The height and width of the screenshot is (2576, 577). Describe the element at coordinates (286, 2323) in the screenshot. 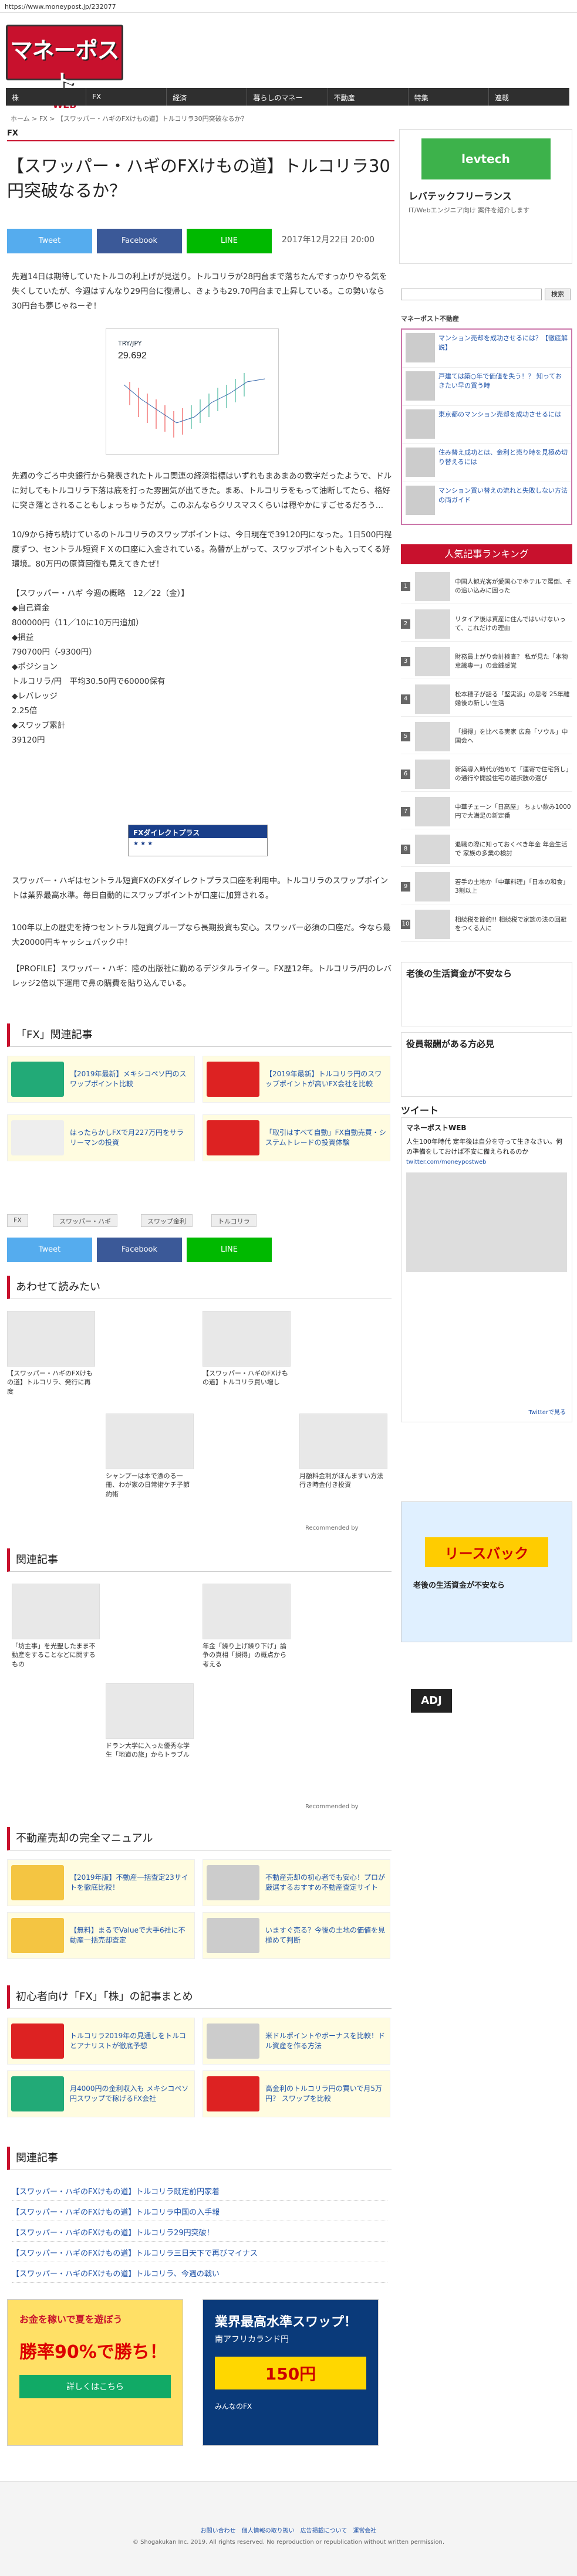

I see `ad-headline: 業界最高水準スワップ！` at that location.